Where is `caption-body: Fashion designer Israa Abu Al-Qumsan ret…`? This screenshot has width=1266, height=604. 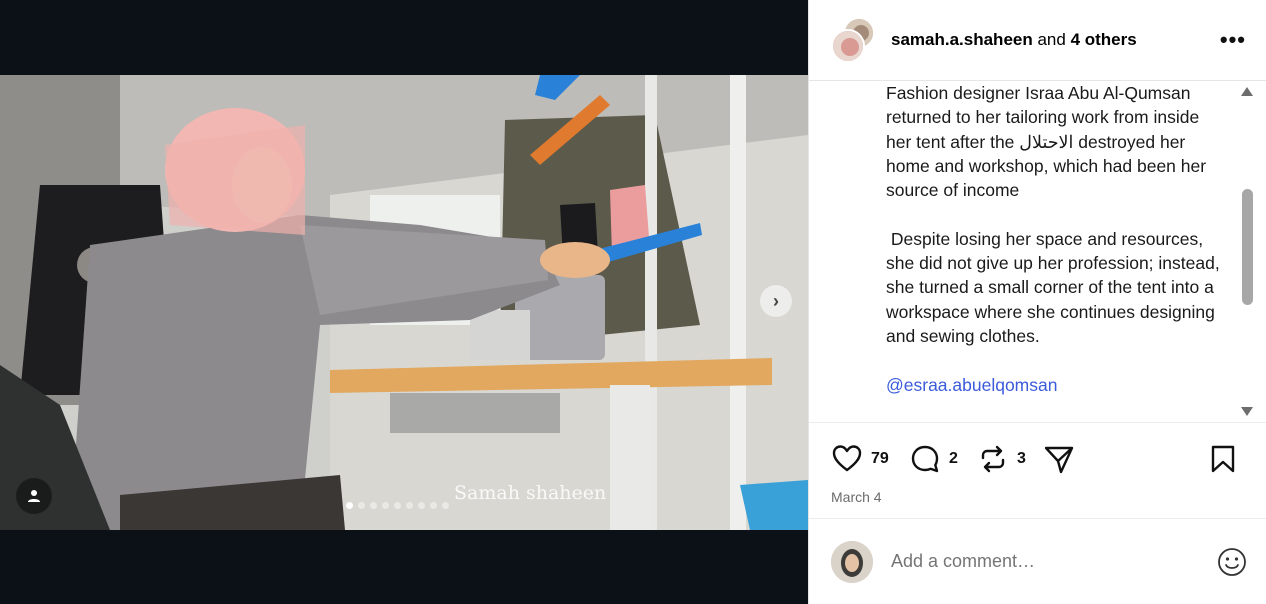
caption-body: Fashion designer Israa Abu Al-Qumsan ret… is located at coordinates (1053, 214).